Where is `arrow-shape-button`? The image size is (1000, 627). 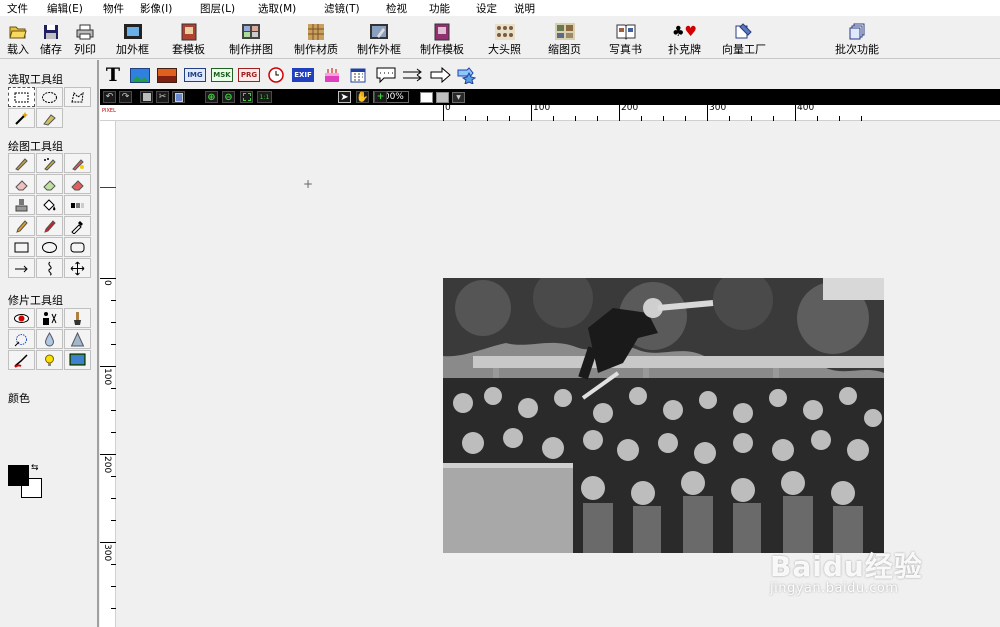
arrow-shape-button is located at coordinates (441, 75).